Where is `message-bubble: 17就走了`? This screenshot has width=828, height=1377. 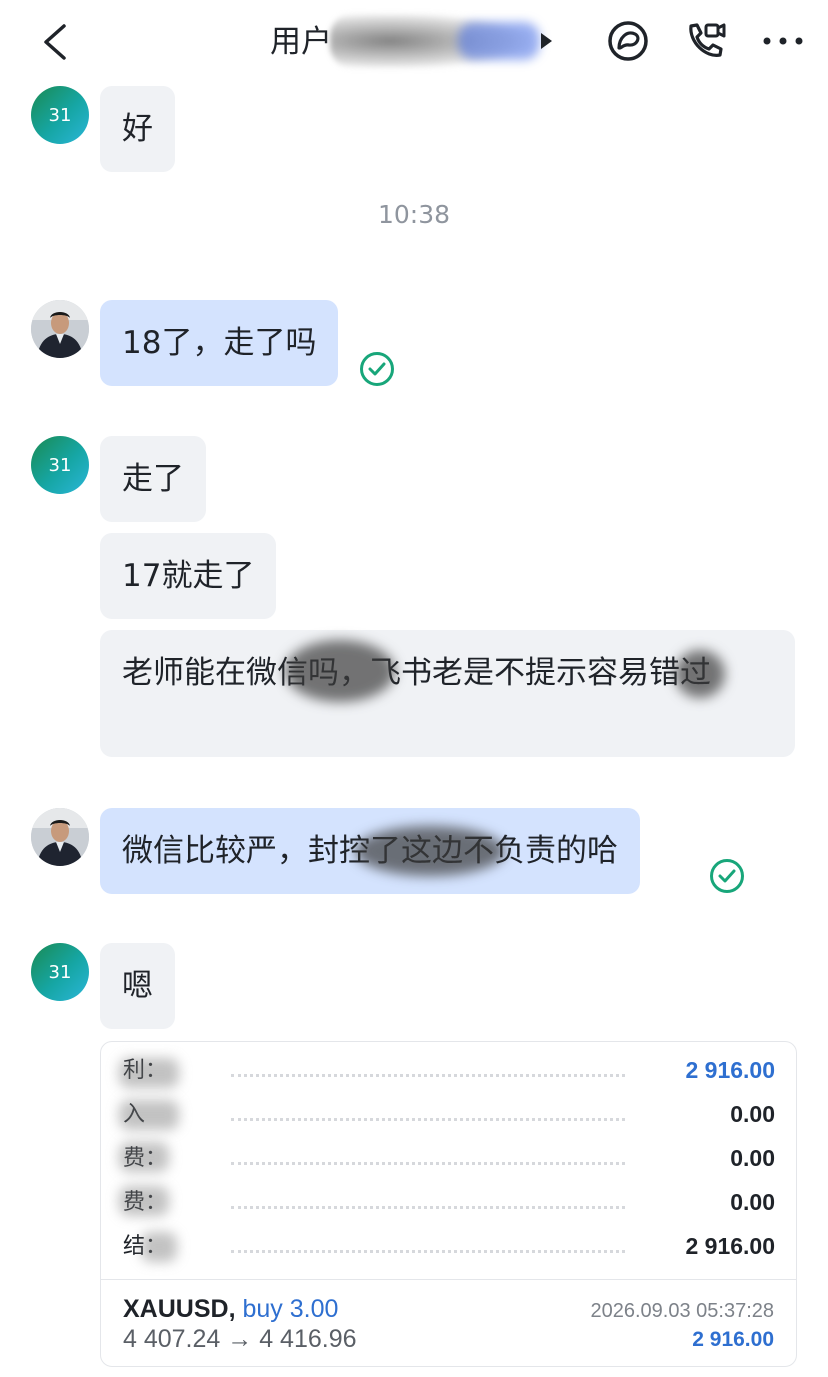 message-bubble: 17就走了 is located at coordinates (188, 576).